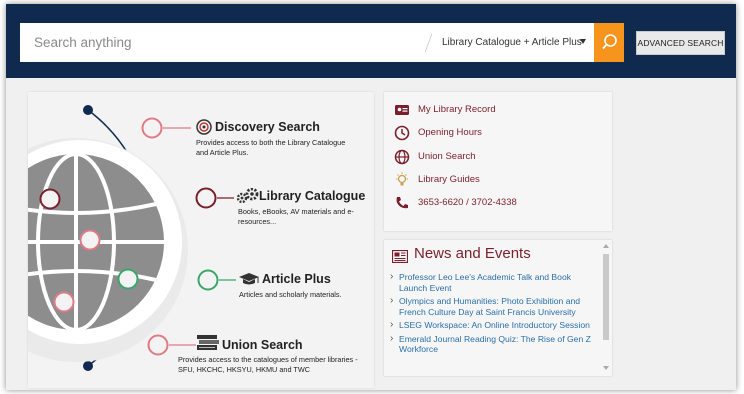 The width and height of the screenshot is (744, 394). What do you see at coordinates (290, 294) in the screenshot?
I see `article-plus-desc: Articles and scholarly materials.` at bounding box center [290, 294].